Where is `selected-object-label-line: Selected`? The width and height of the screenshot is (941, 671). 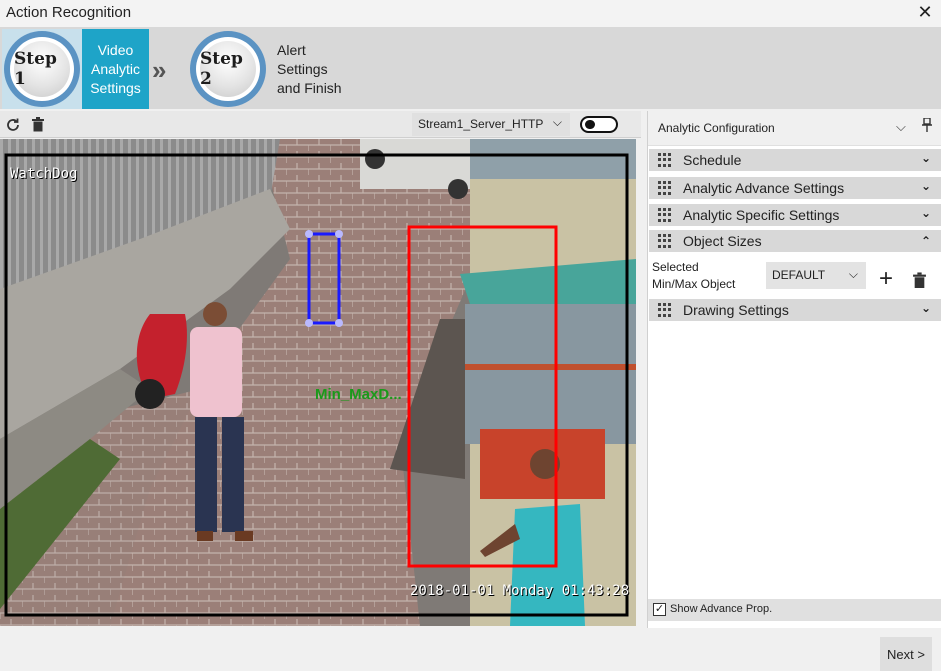 selected-object-label-line: Selected is located at coordinates (675, 267).